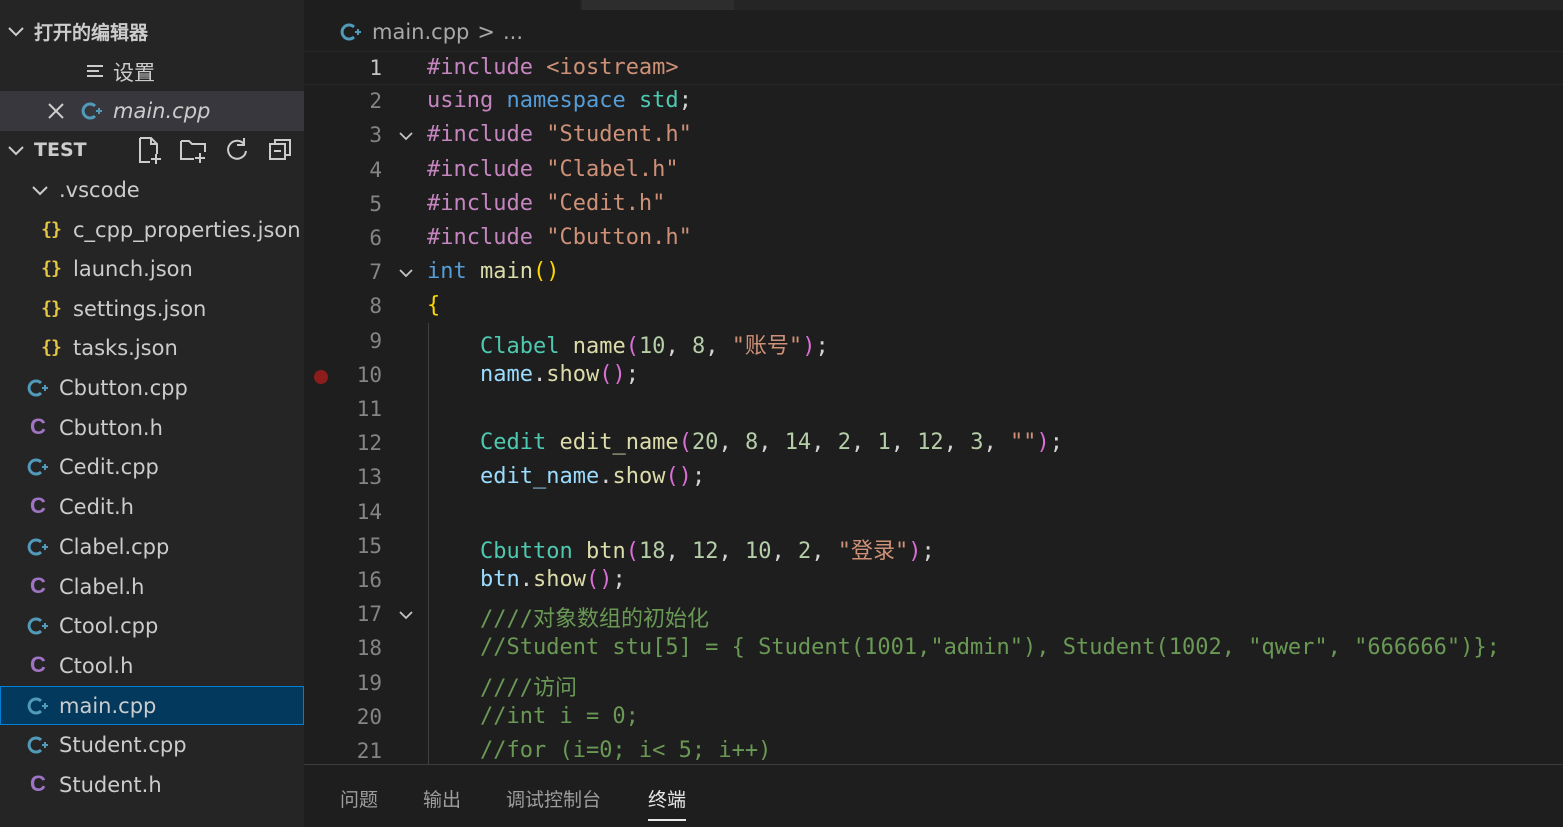  Describe the element at coordinates (933, 239) in the screenshot. I see `code-line: 6 #include "Cbutton.h"` at that location.